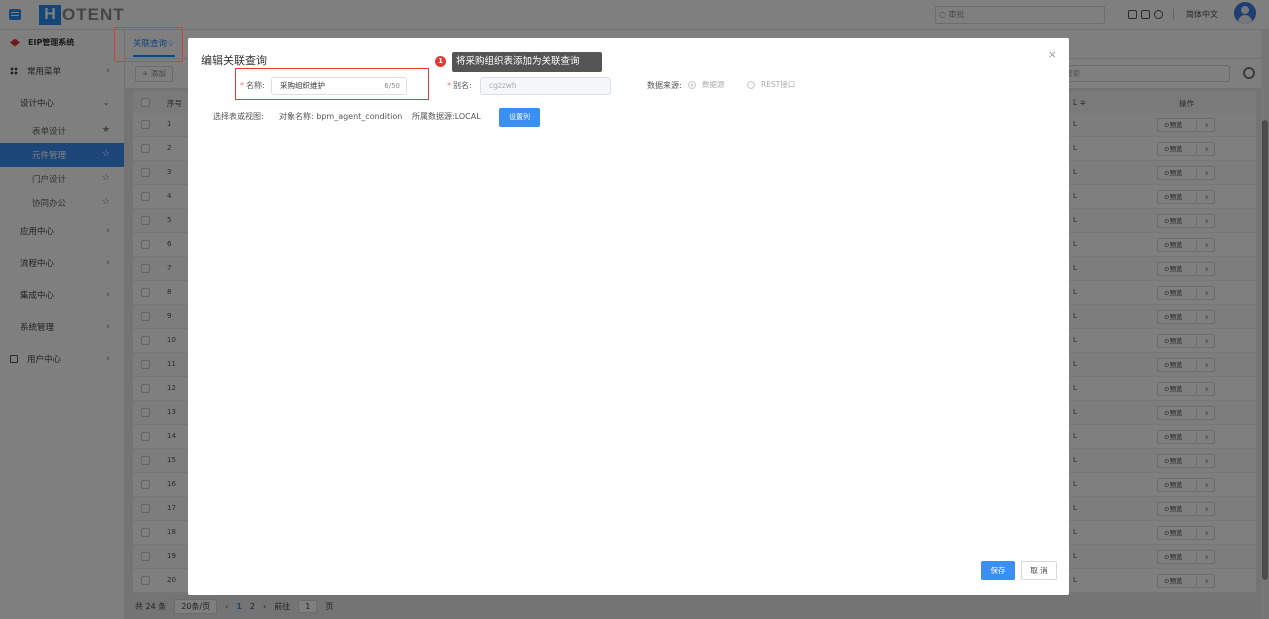 This screenshot has height=619, width=1269. Describe the element at coordinates (1052, 54) in the screenshot. I see `close-icon: ×` at that location.